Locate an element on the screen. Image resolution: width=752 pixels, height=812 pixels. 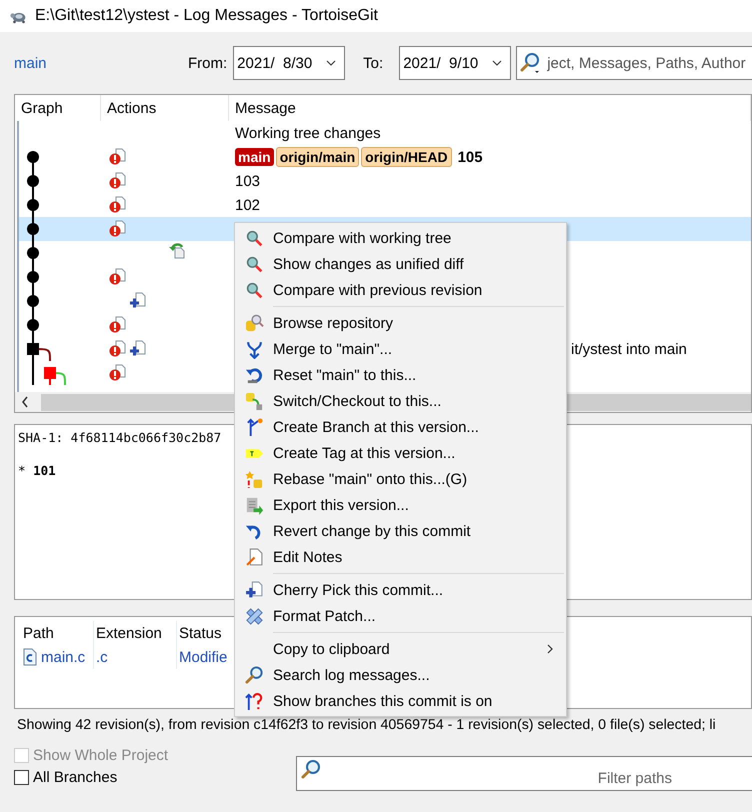
status-text: Showing 42 revision(s), from revision c14f62f3 to revision 40569754 - 1 revision(s) selected, 0 file(s) selected; li is located at coordinates (366, 726).